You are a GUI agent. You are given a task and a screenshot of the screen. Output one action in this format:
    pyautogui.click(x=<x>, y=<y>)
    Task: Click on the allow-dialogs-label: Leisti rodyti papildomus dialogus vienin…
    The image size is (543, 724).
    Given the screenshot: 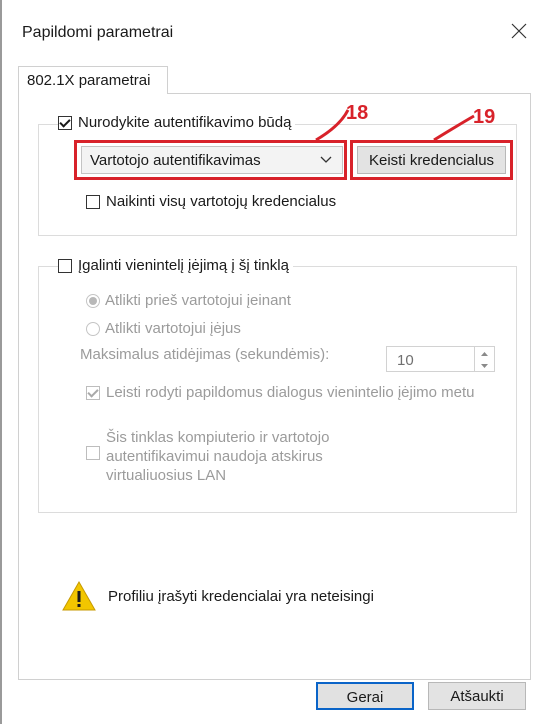 What is the action you would take?
    pyautogui.click(x=290, y=392)
    